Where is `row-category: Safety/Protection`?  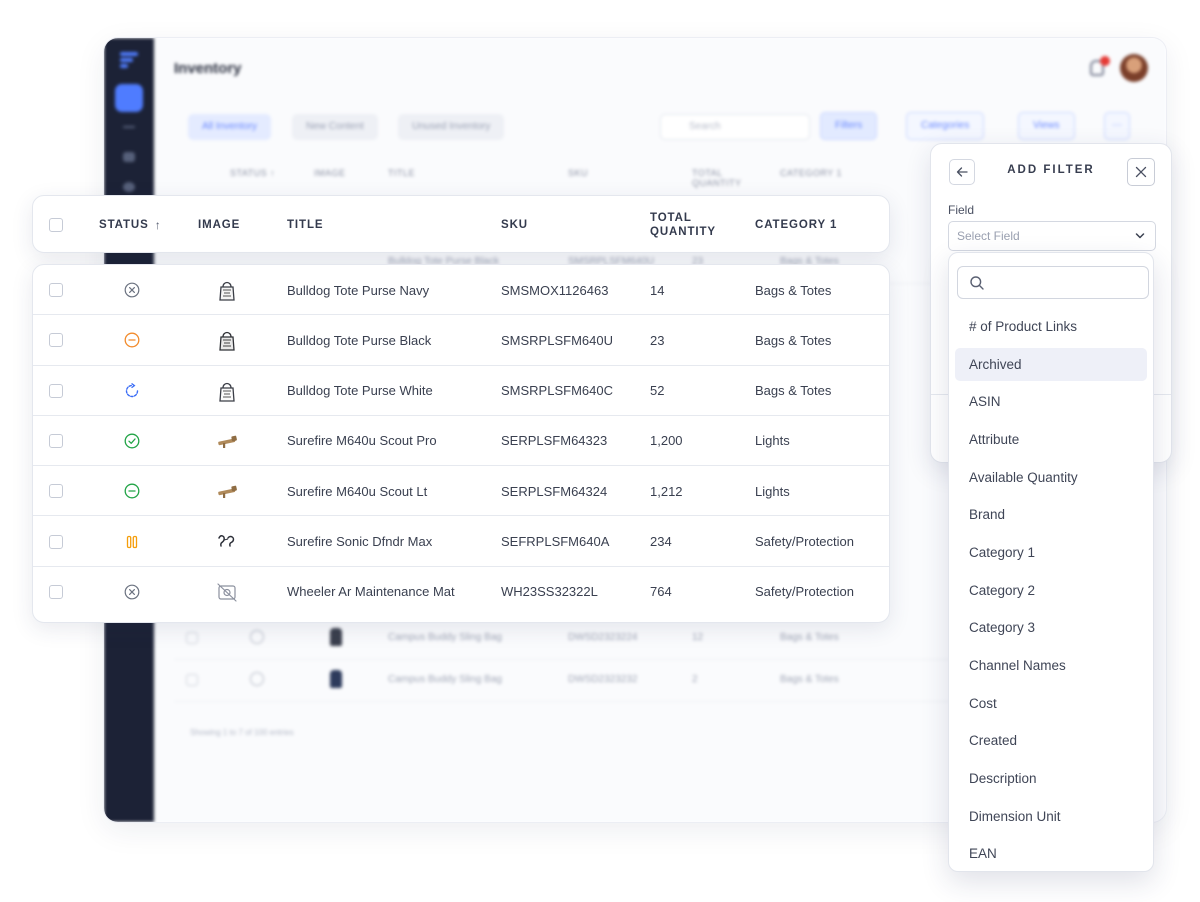 row-category: Safety/Protection is located at coordinates (804, 592).